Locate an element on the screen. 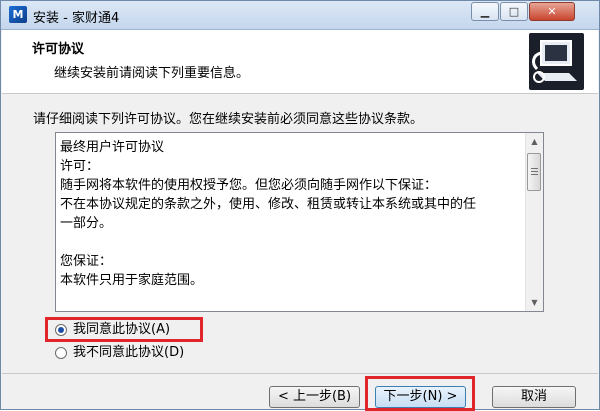  license-line: 随手网将本软件的使用权授予您。但您必须向随手网作以下保证： is located at coordinates (249, 185).